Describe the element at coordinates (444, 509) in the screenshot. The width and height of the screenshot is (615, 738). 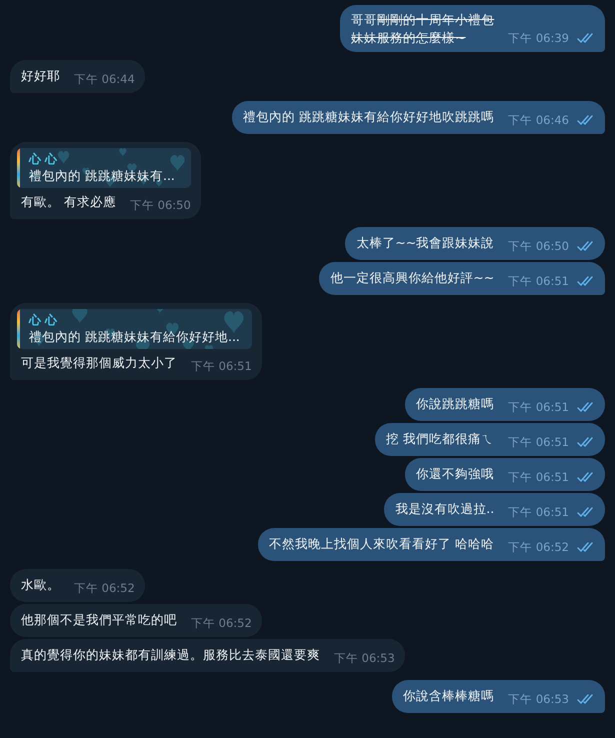
I see `message-text: 我是沒有吹過拉..` at that location.